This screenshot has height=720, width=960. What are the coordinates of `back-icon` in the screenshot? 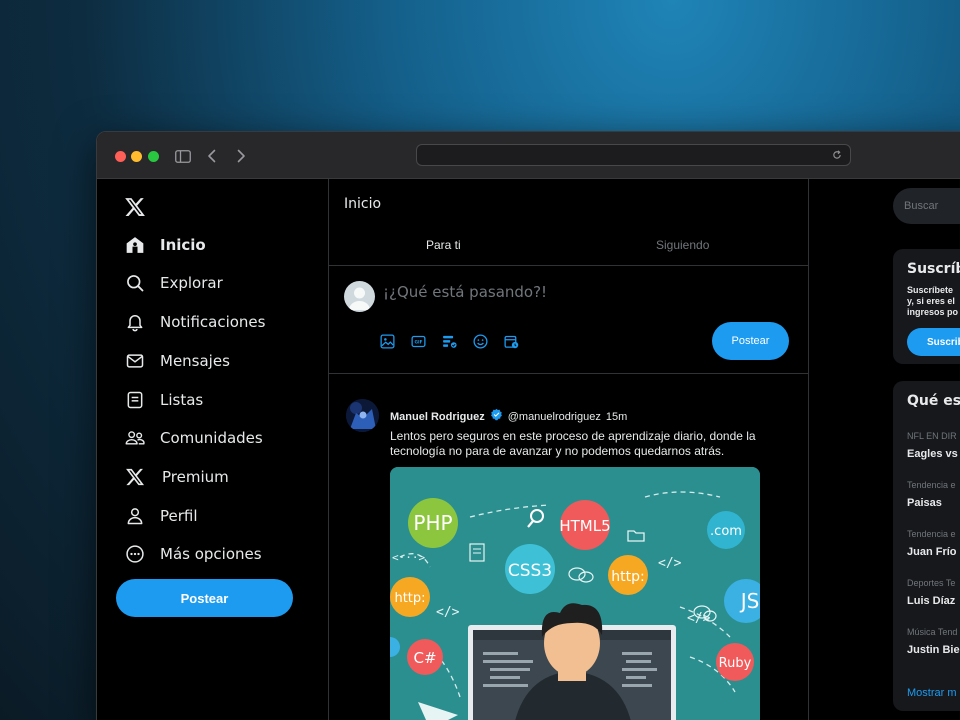 It's located at (212, 156).